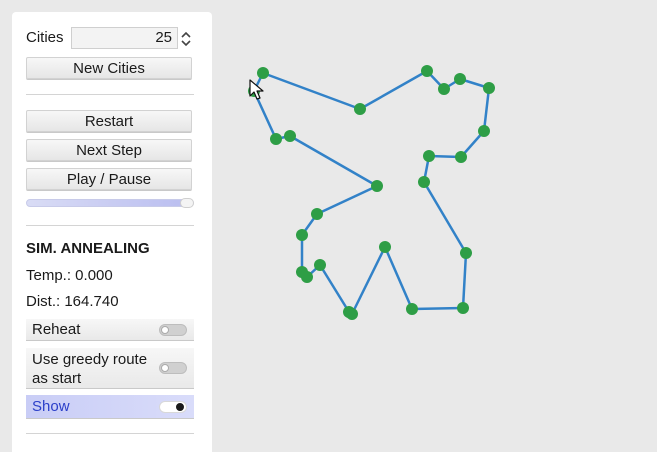 The width and height of the screenshot is (657, 452). What do you see at coordinates (56, 329) in the screenshot?
I see `reheat-label: Reheat` at bounding box center [56, 329].